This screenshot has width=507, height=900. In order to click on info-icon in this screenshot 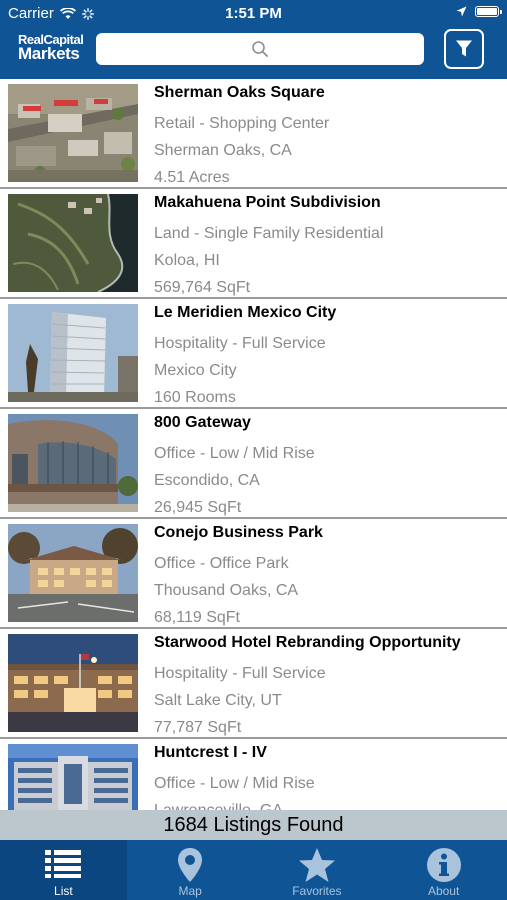, I will do `click(443, 865)`.